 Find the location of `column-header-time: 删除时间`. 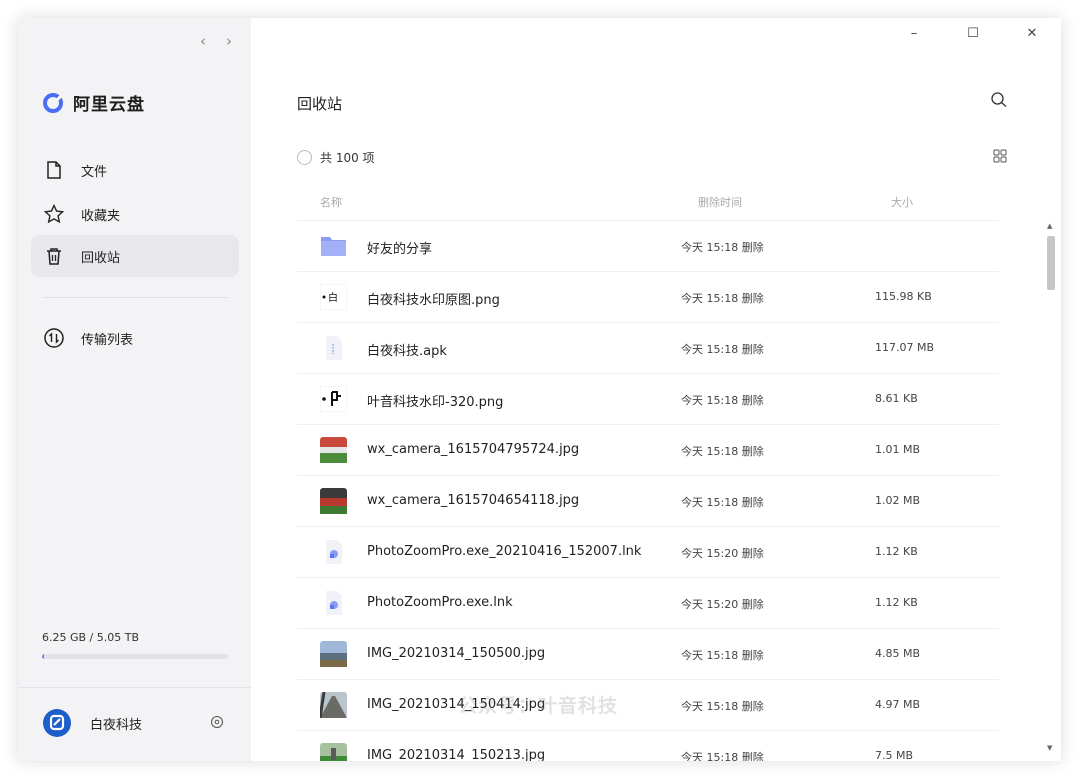

column-header-time: 删除时间 is located at coordinates (720, 202).